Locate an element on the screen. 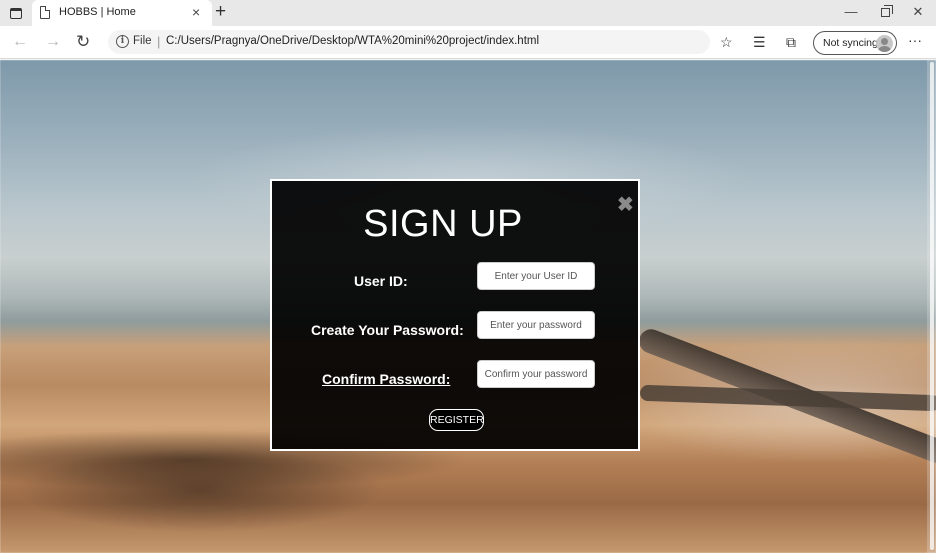 Image resolution: width=936 pixels, height=553 pixels. favorites-icon: ☰ is located at coordinates (759, 42).